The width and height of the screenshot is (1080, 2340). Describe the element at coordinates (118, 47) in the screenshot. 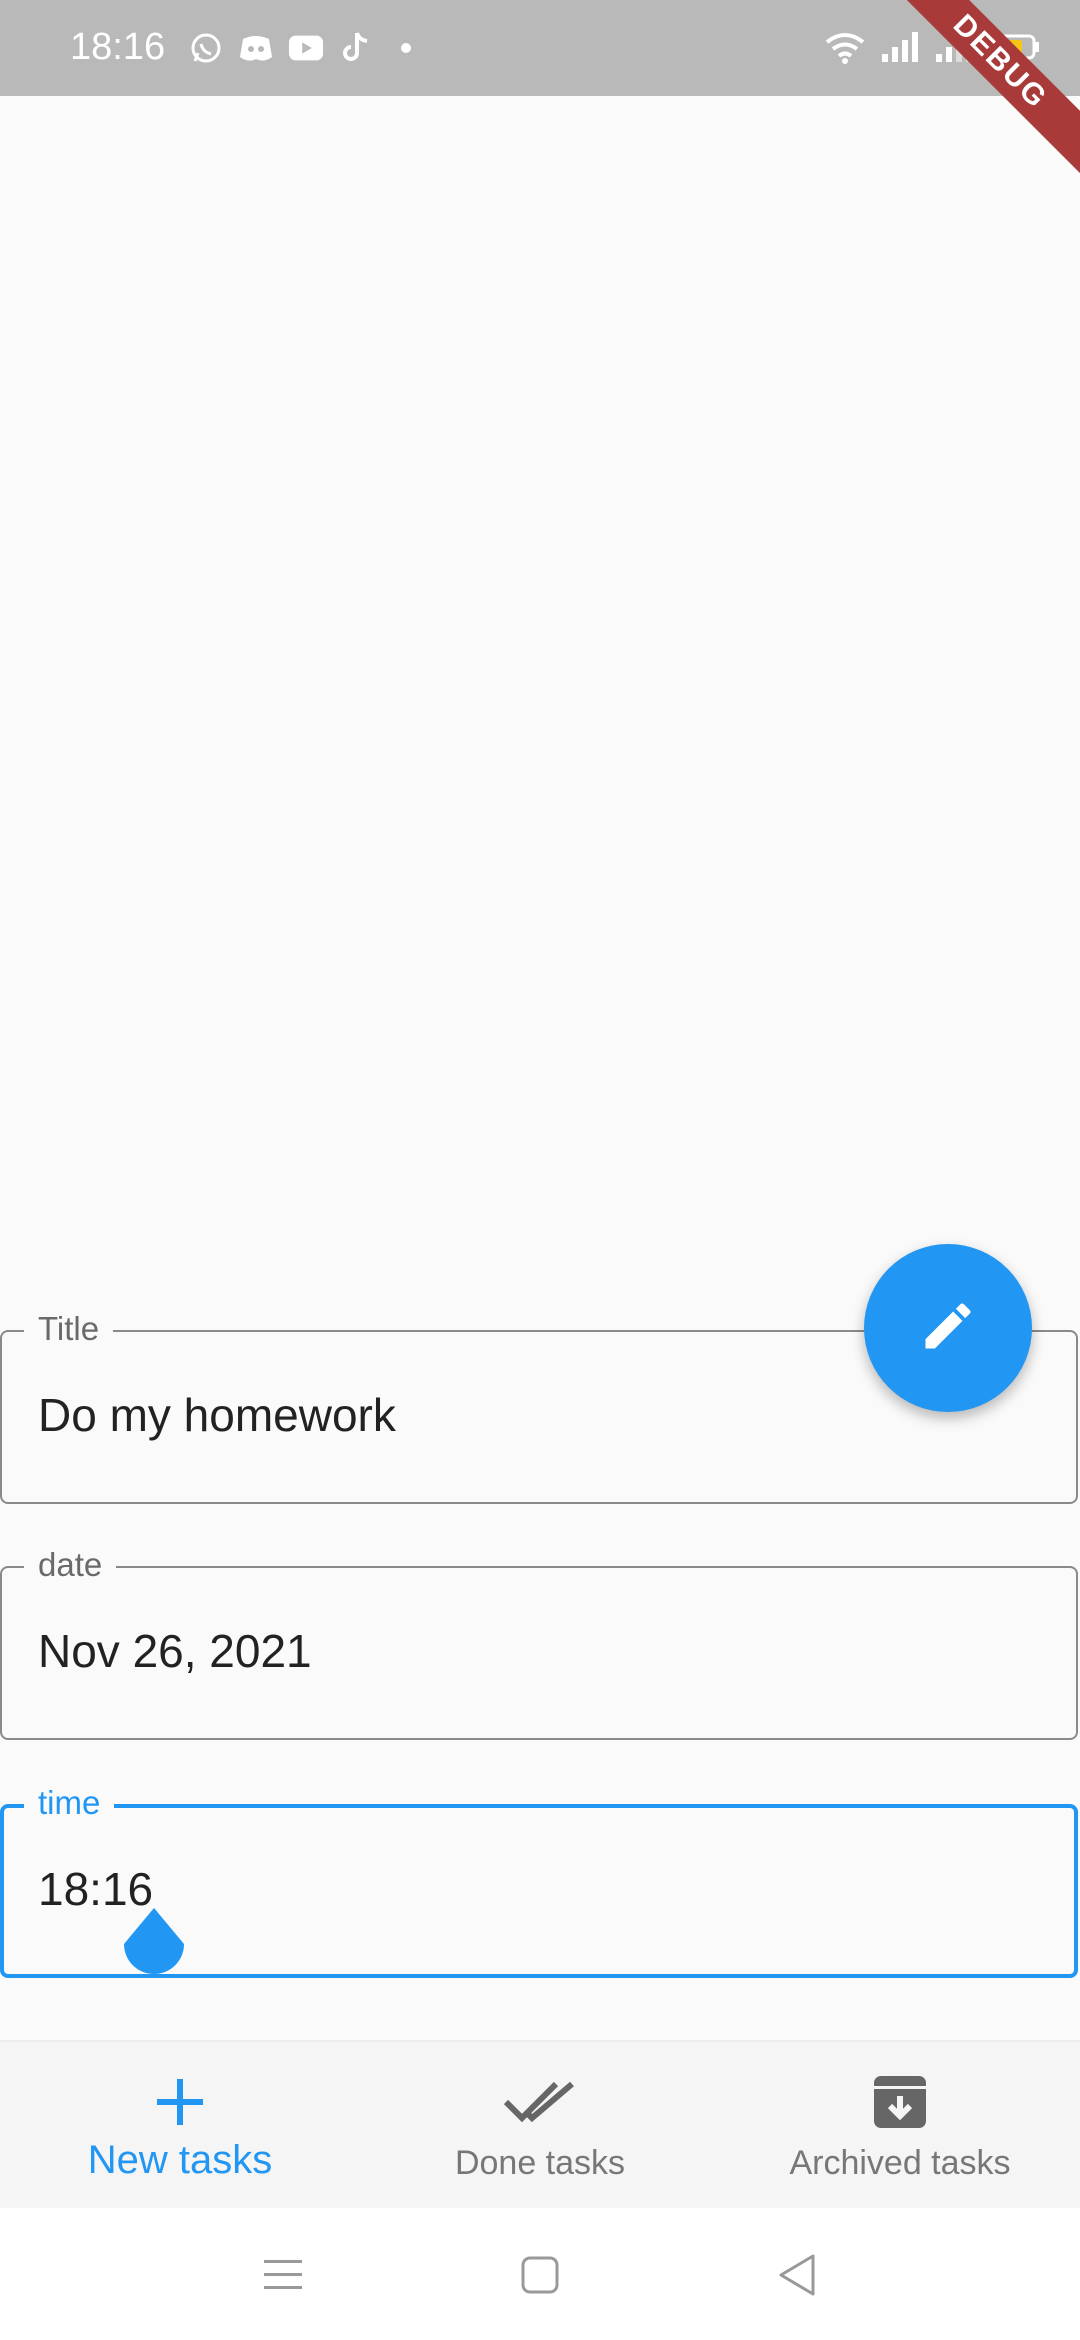

I see `status-time: 18:16` at that location.